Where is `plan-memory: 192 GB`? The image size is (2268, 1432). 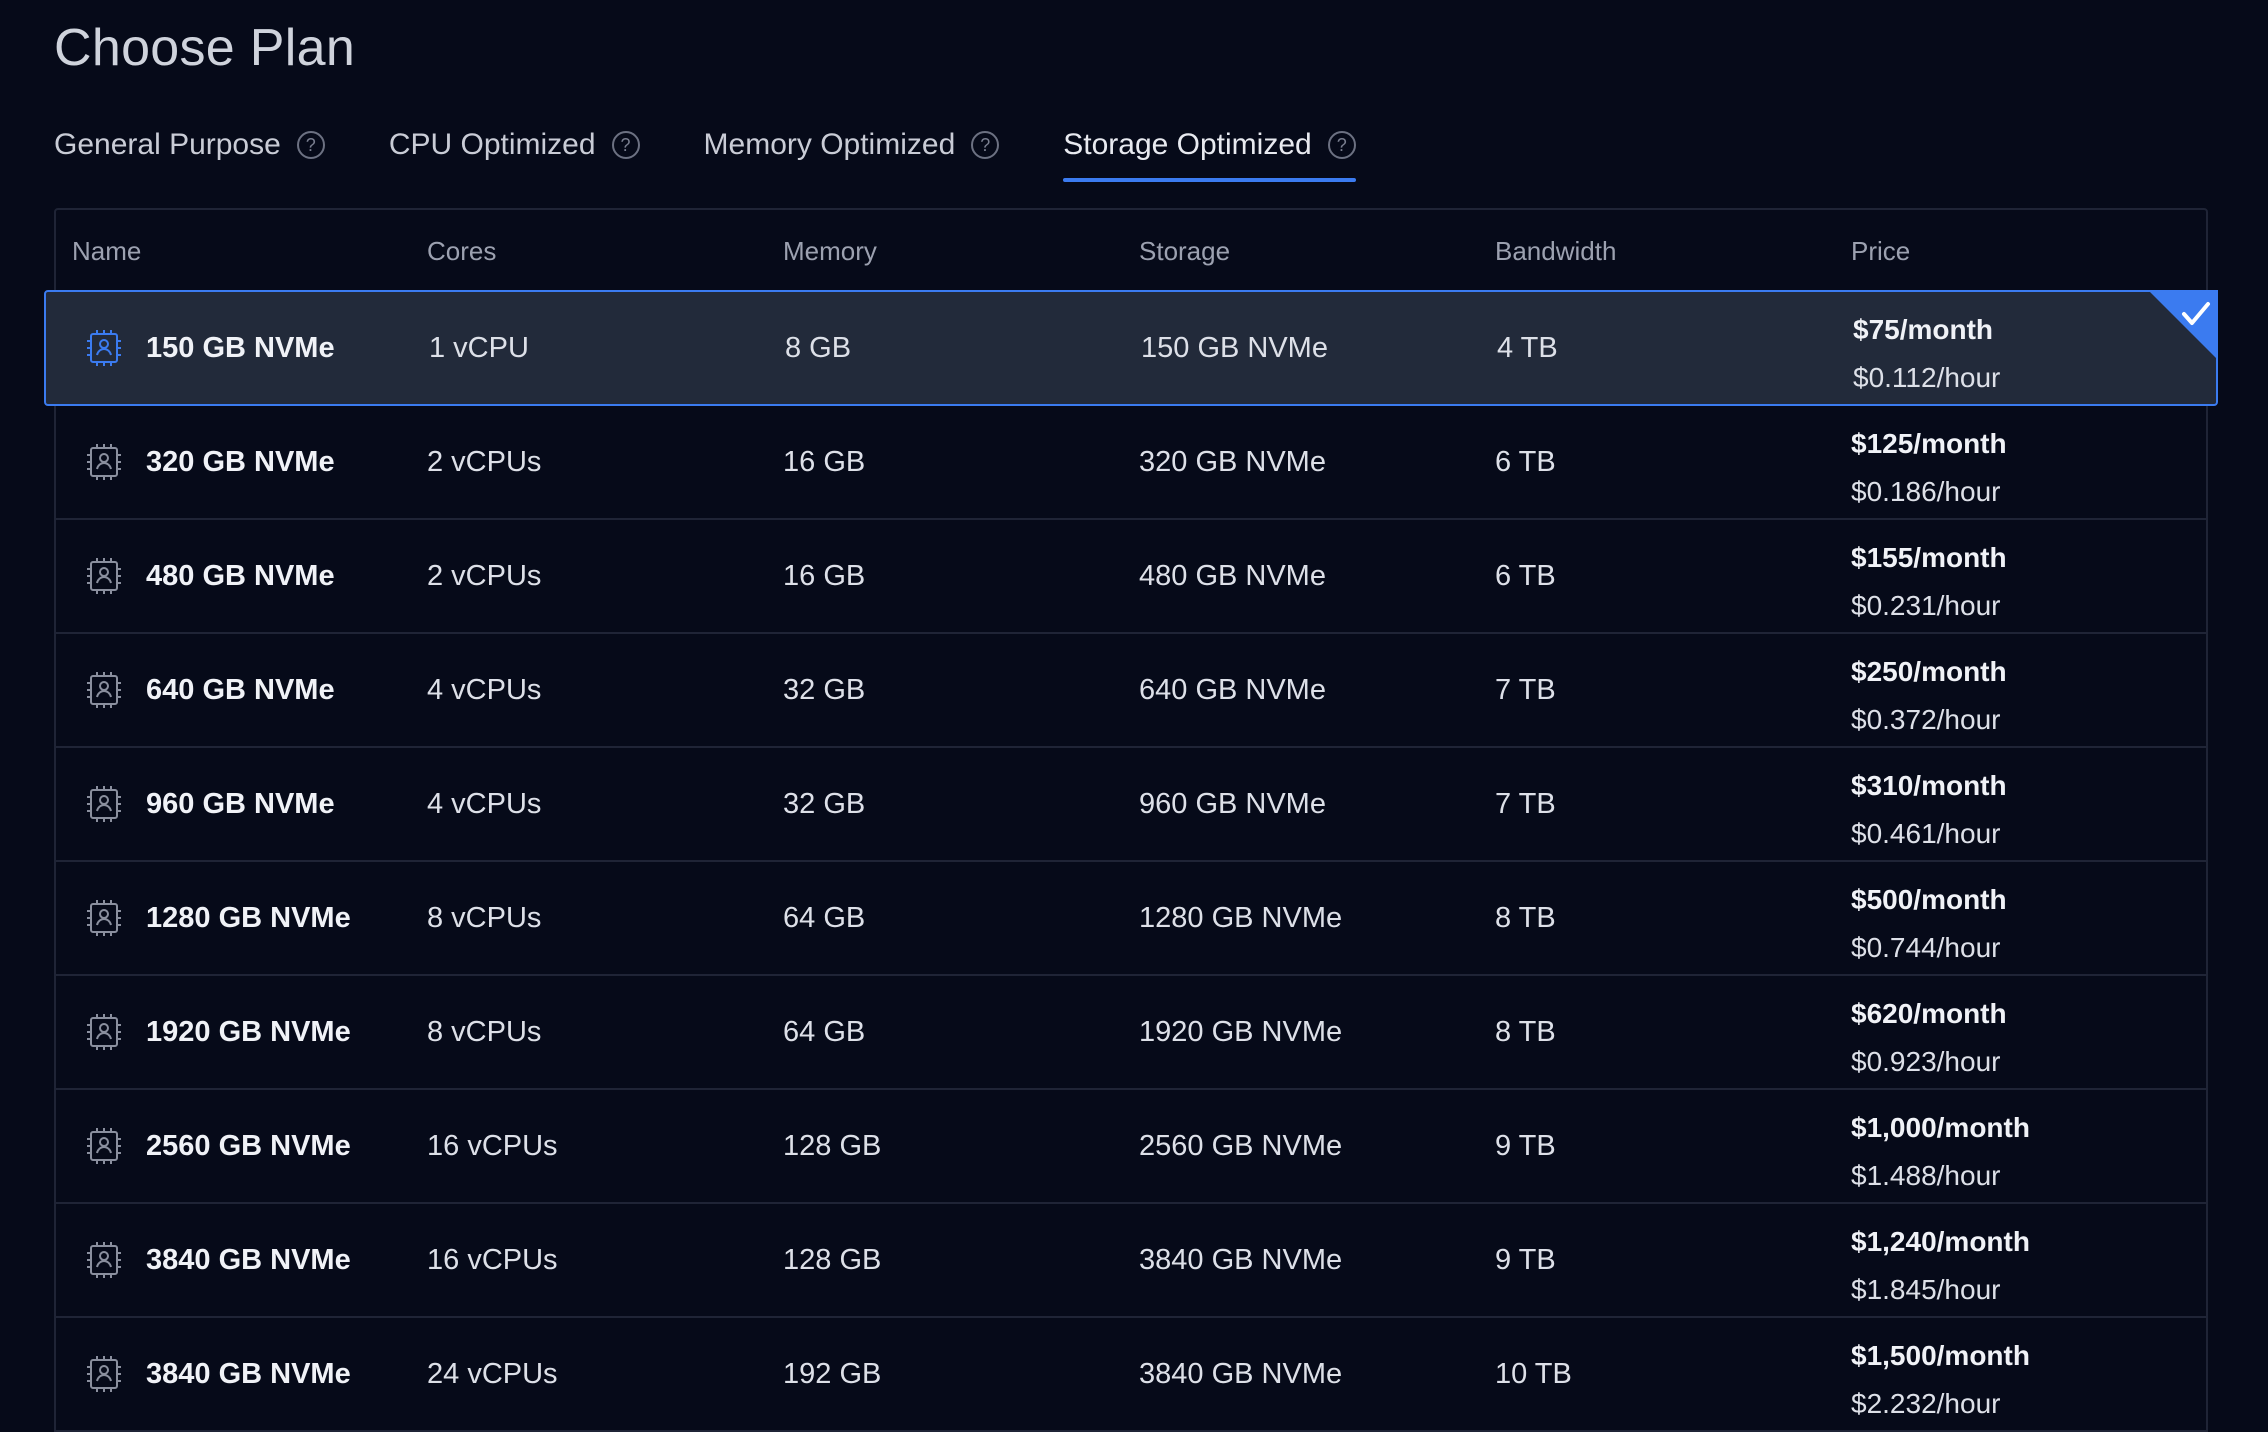
plan-memory: 192 GB is located at coordinates (832, 1373).